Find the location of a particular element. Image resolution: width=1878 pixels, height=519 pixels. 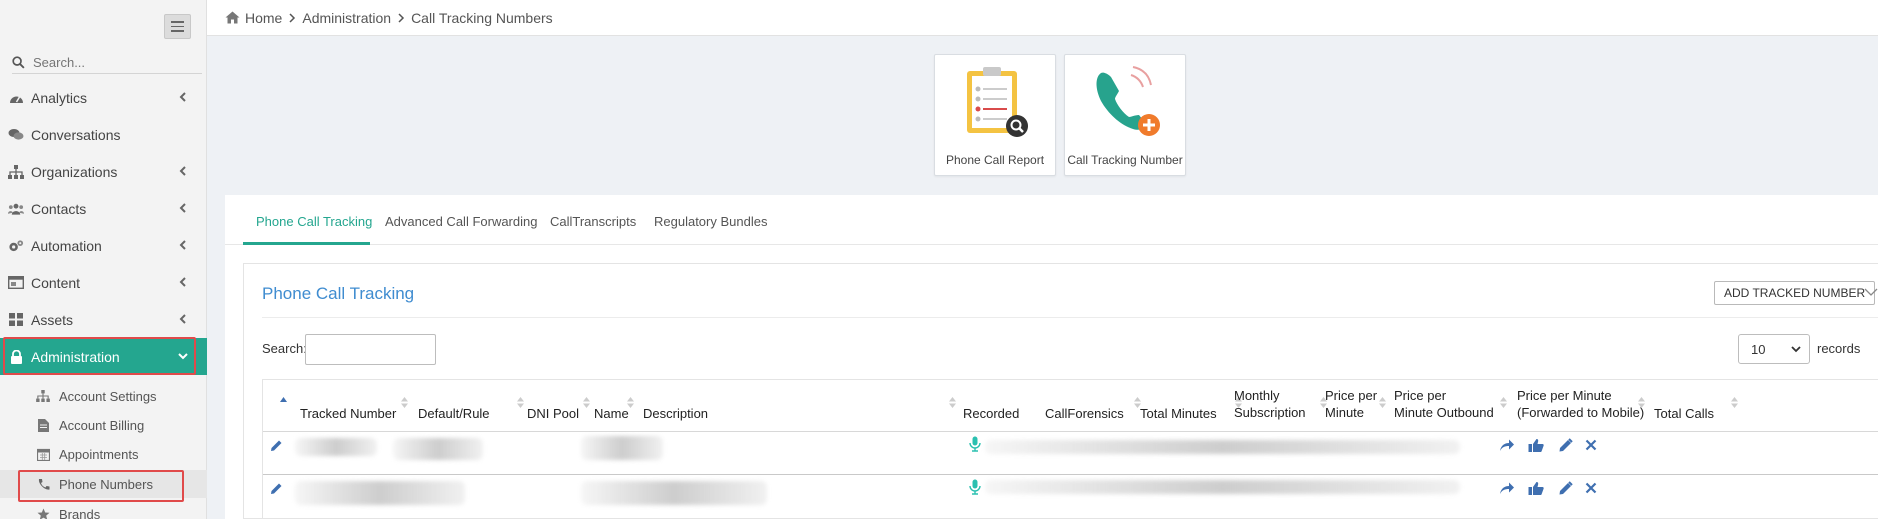

sidebar-subitem-account-billing: Account Billing is located at coordinates (103, 425).